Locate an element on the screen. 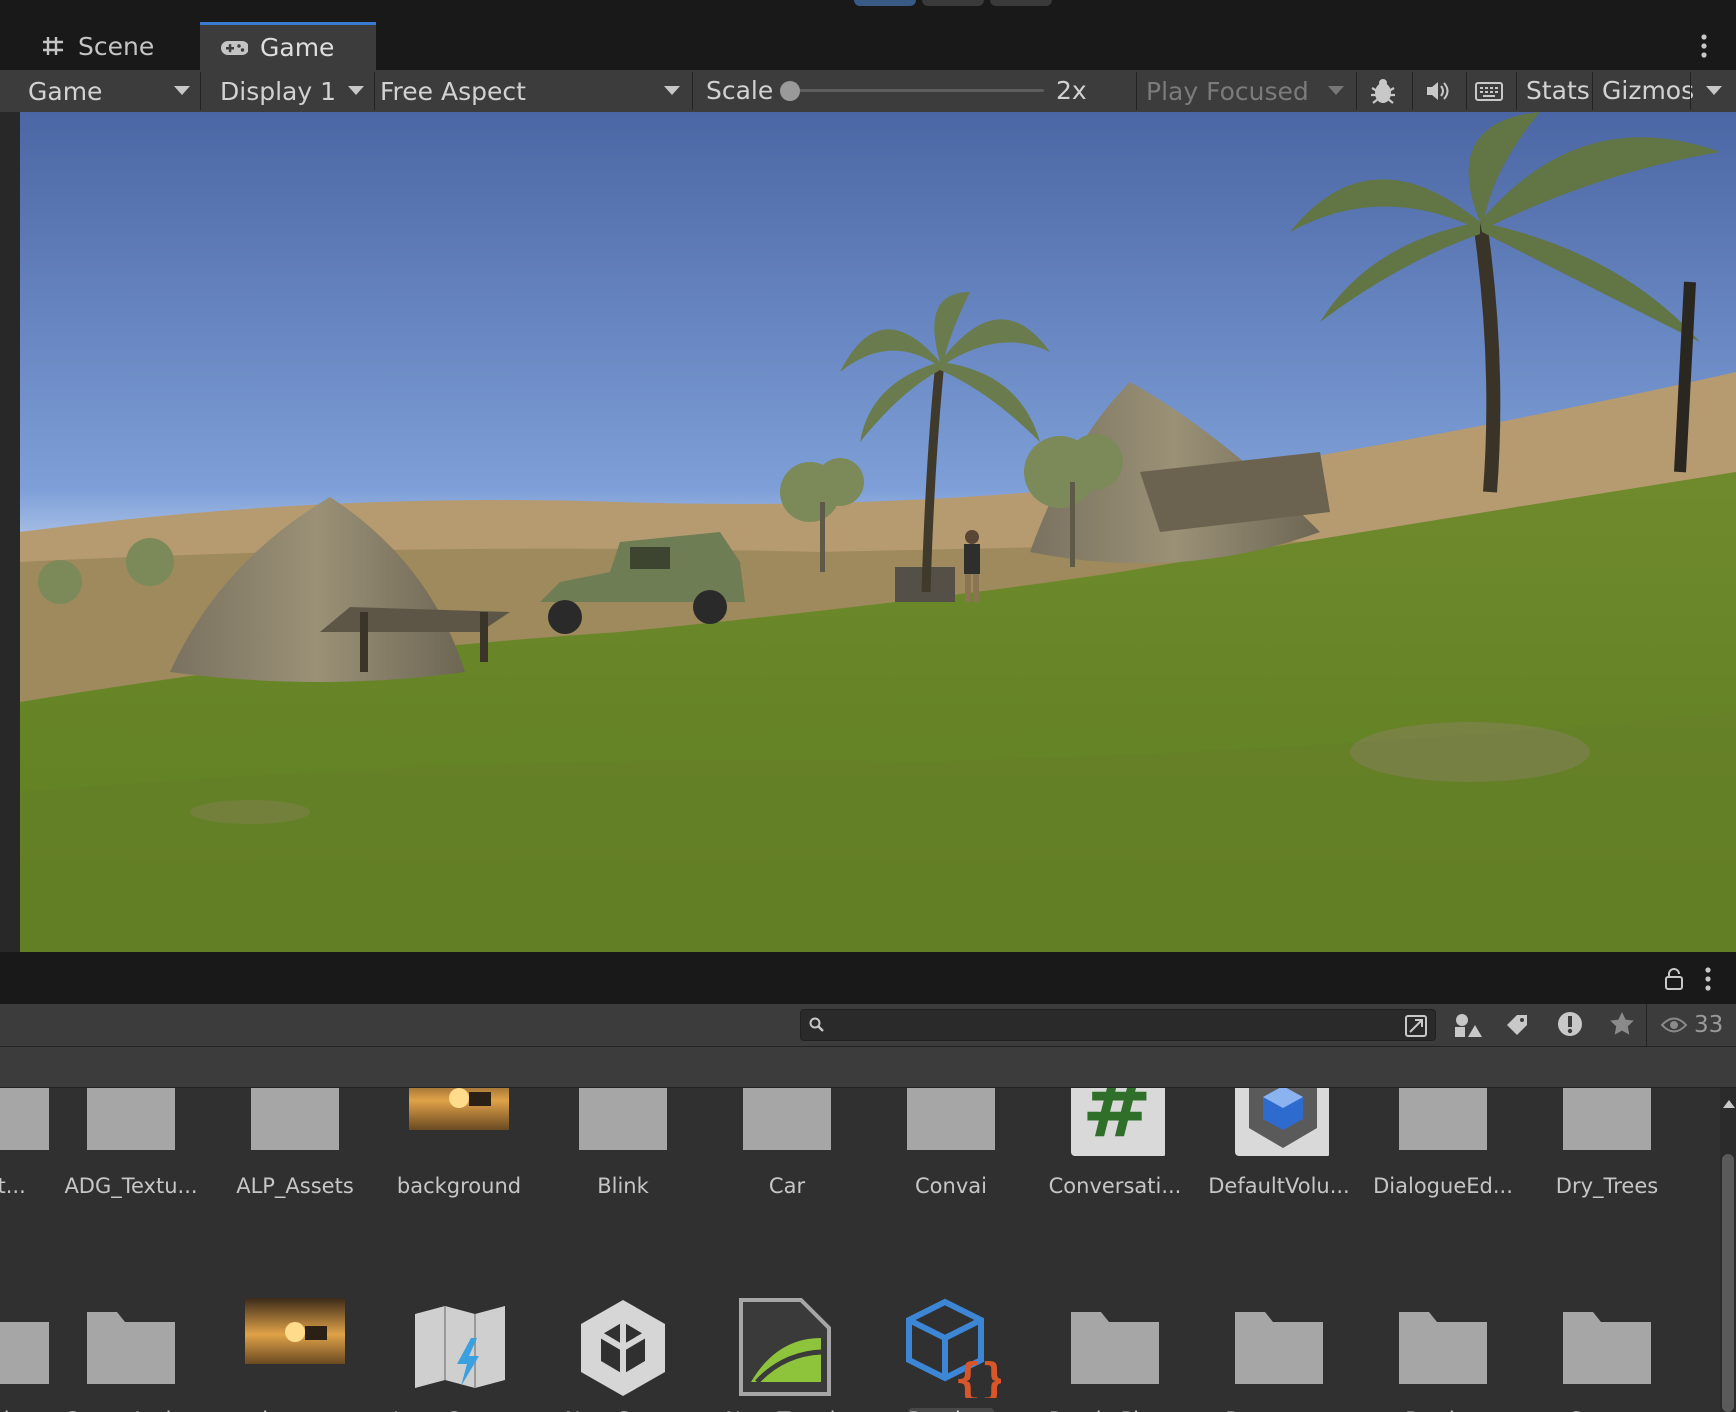 The width and height of the screenshot is (1736, 1412). asset-folder: Rowlan is located at coordinates (1443, 1355).